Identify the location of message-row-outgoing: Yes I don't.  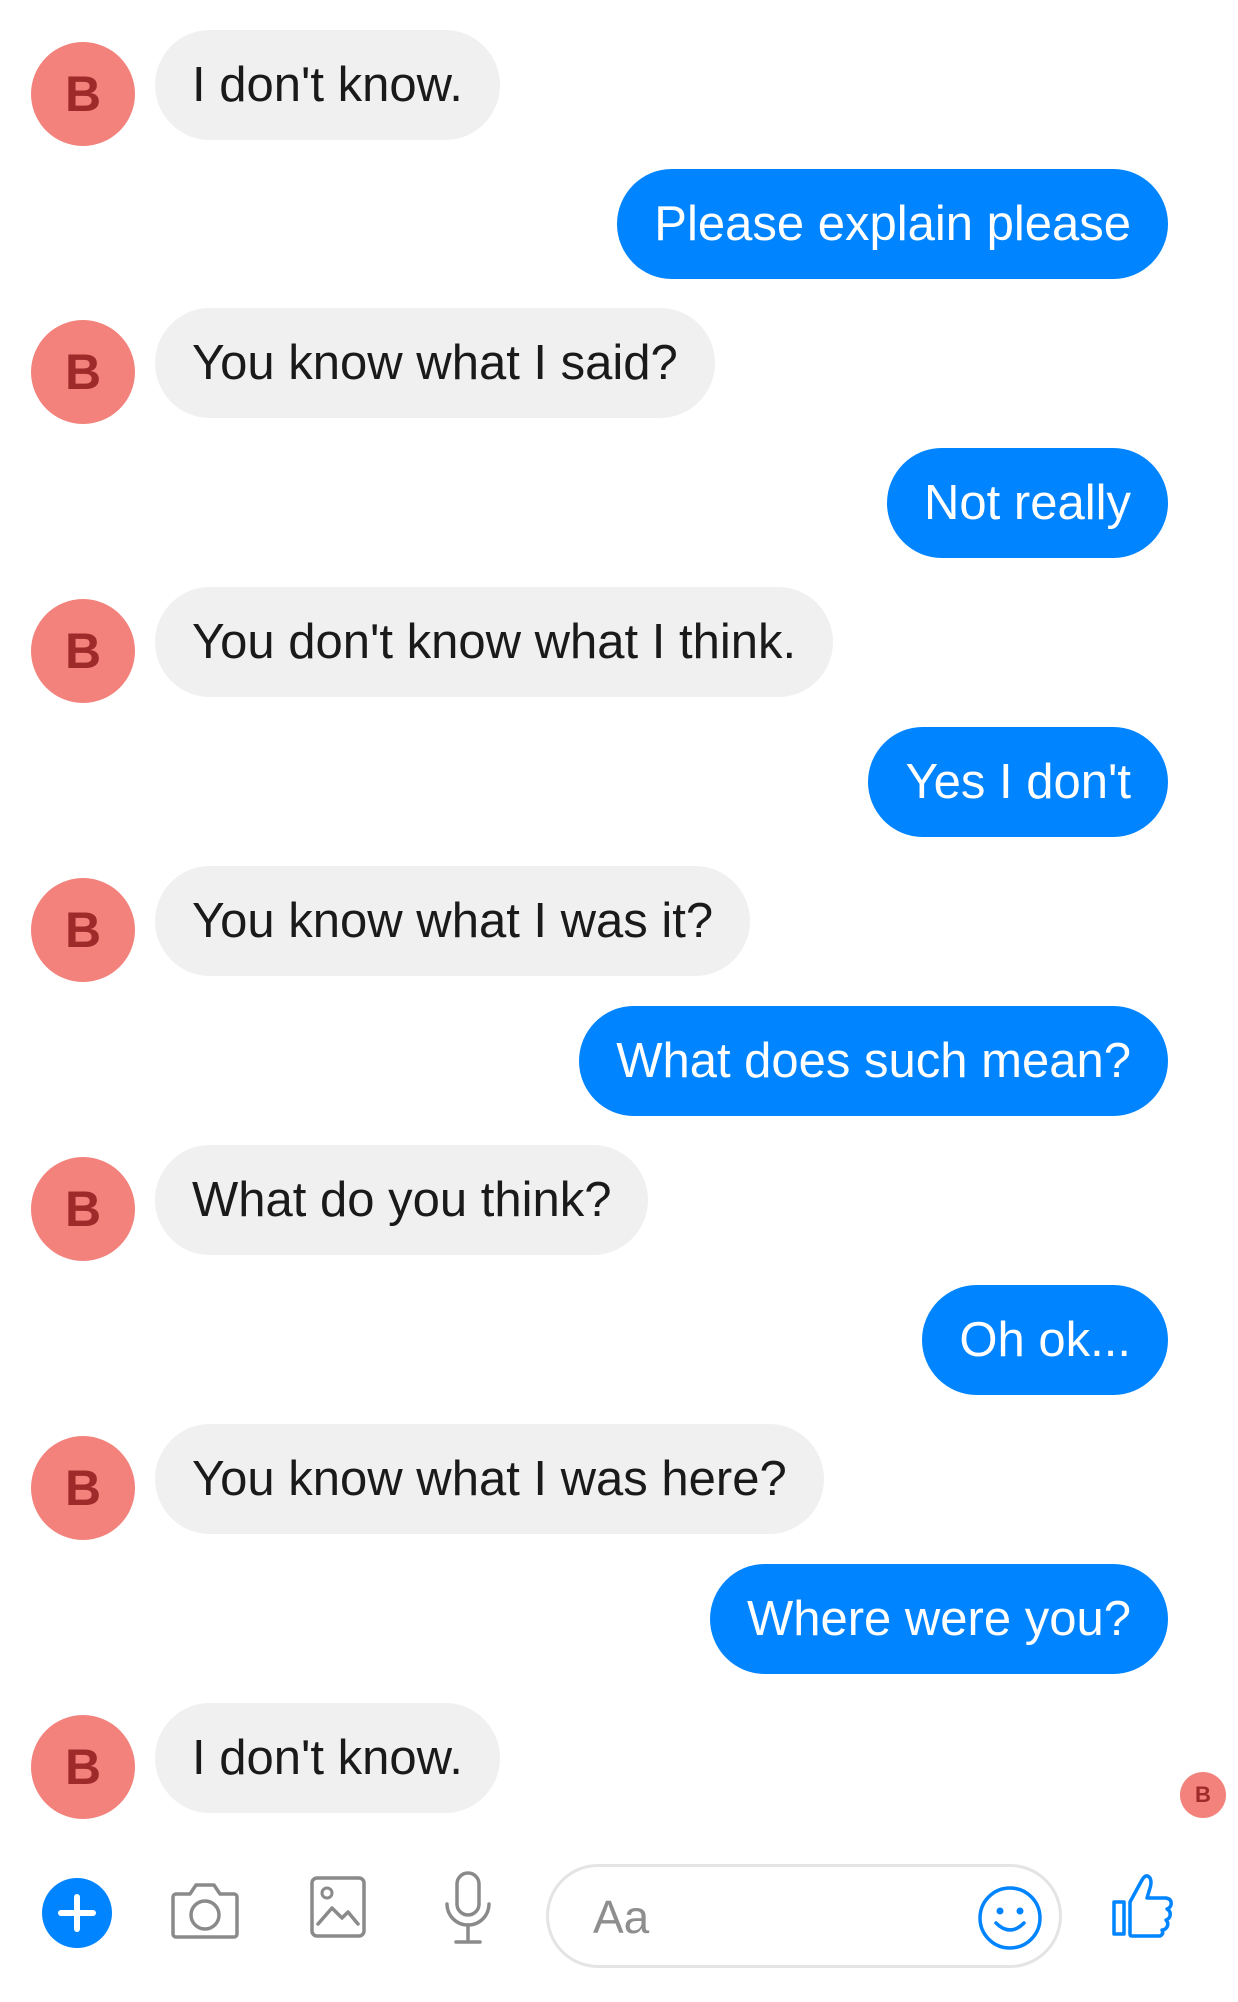
(619, 782).